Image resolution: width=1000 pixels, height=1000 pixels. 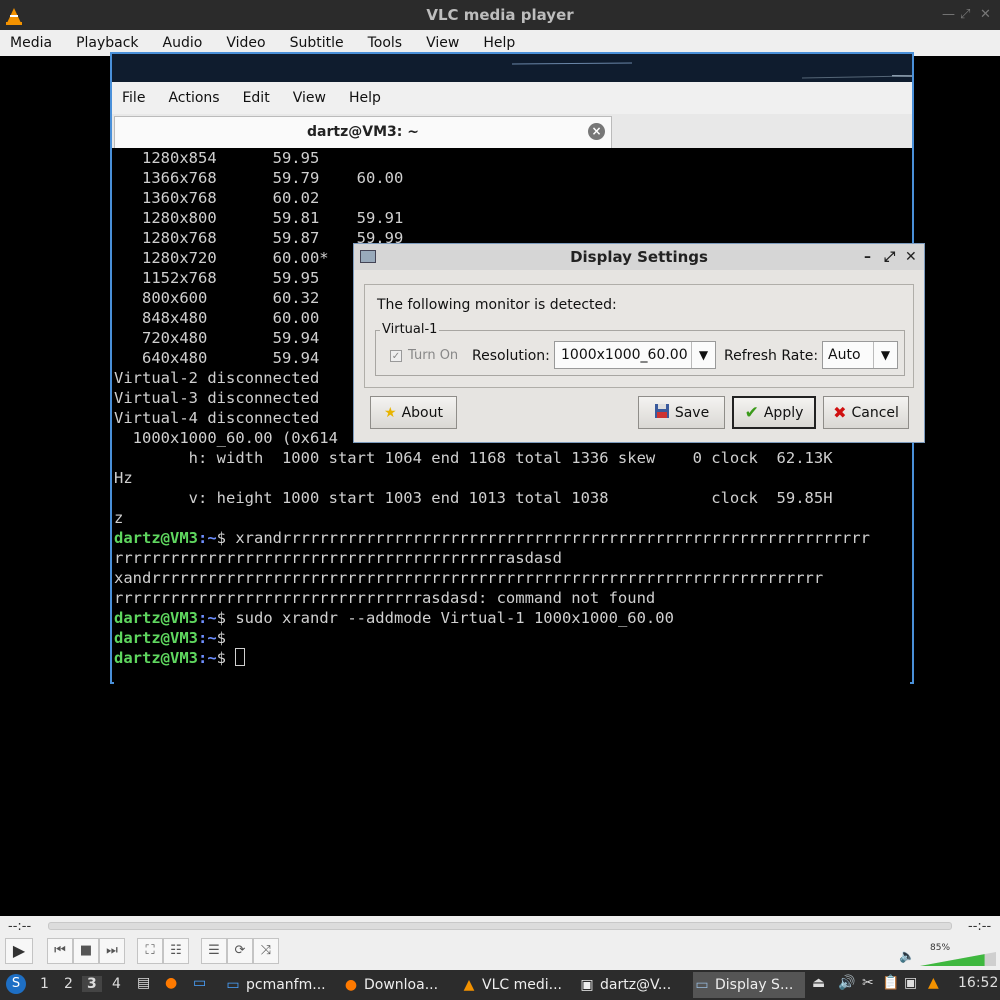 I want to click on apply-button: ✔ Apply, so click(x=774, y=412).